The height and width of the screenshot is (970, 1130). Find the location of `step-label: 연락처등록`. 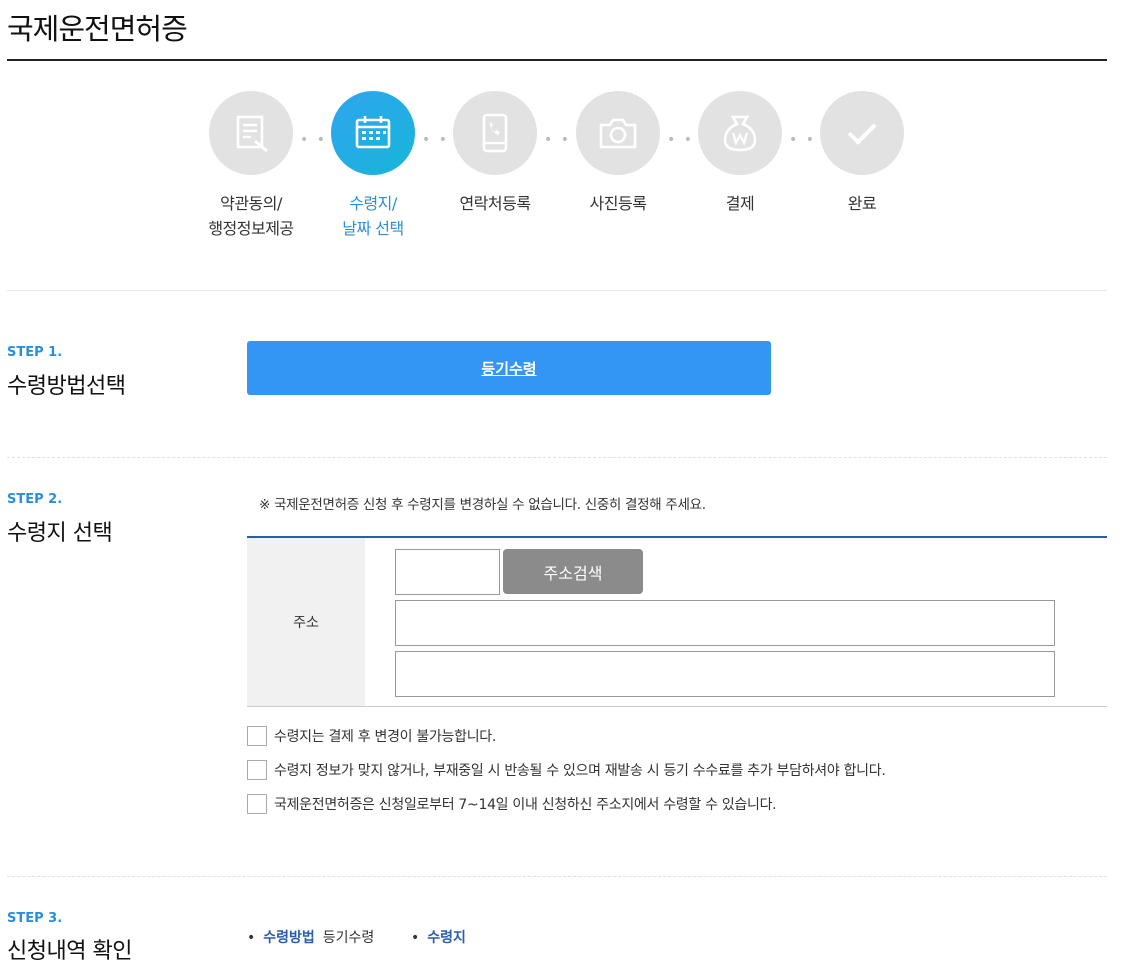

step-label: 연락처등록 is located at coordinates (495, 203).